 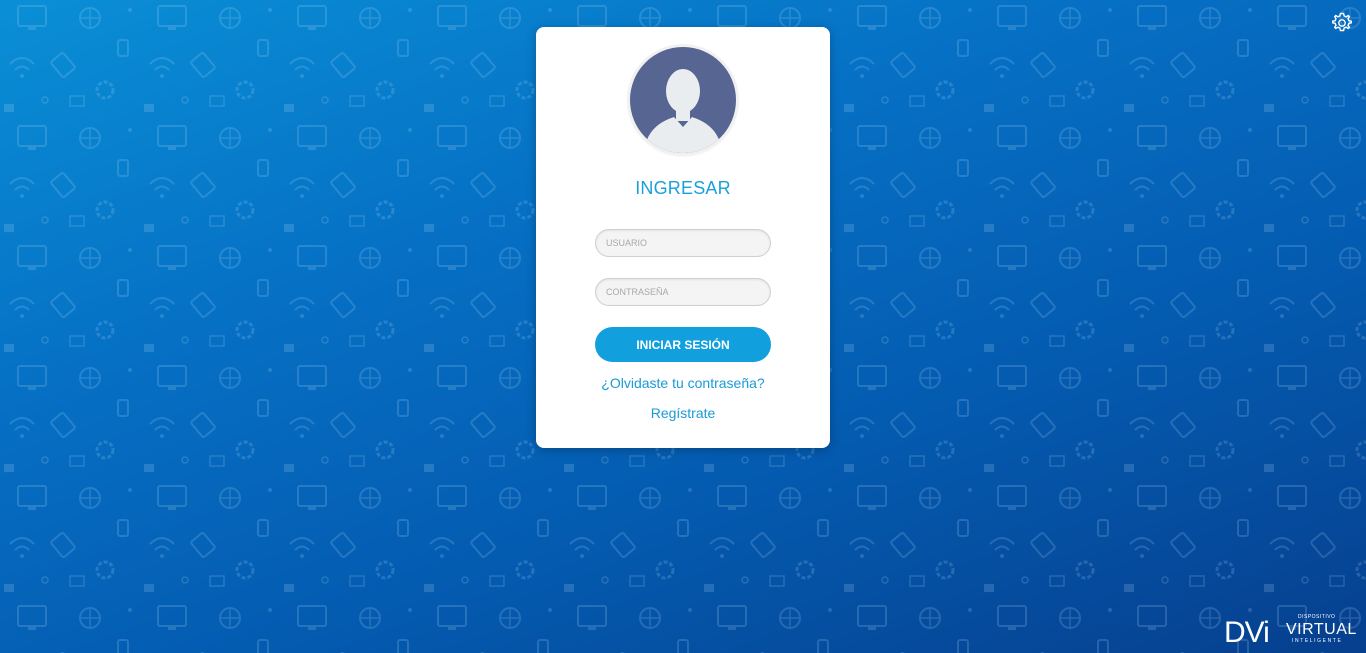 What do you see at coordinates (1246, 631) in the screenshot?
I see `logo-mark: DVi` at bounding box center [1246, 631].